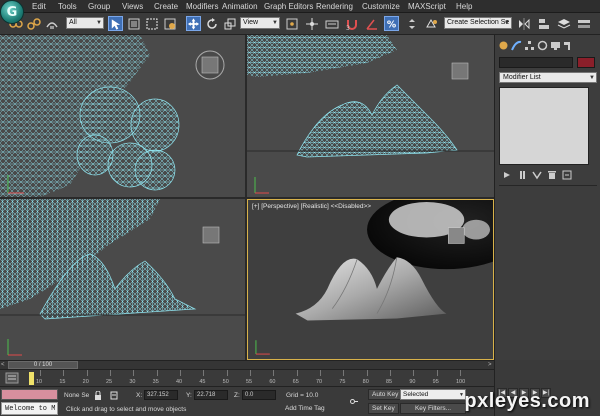 Image resolution: width=600 pixels, height=416 pixels. What do you see at coordinates (99, 6) in the screenshot?
I see `menu-group: Group` at bounding box center [99, 6].